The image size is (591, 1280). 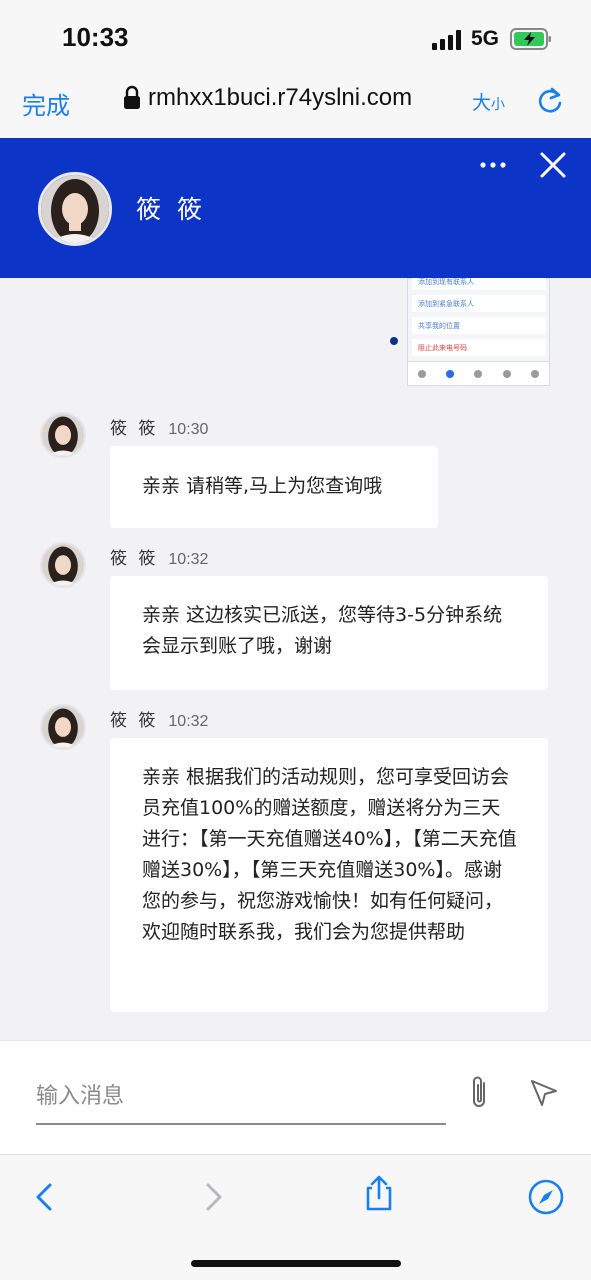 What do you see at coordinates (493, 165) in the screenshot?
I see `more-options-icon` at bounding box center [493, 165].